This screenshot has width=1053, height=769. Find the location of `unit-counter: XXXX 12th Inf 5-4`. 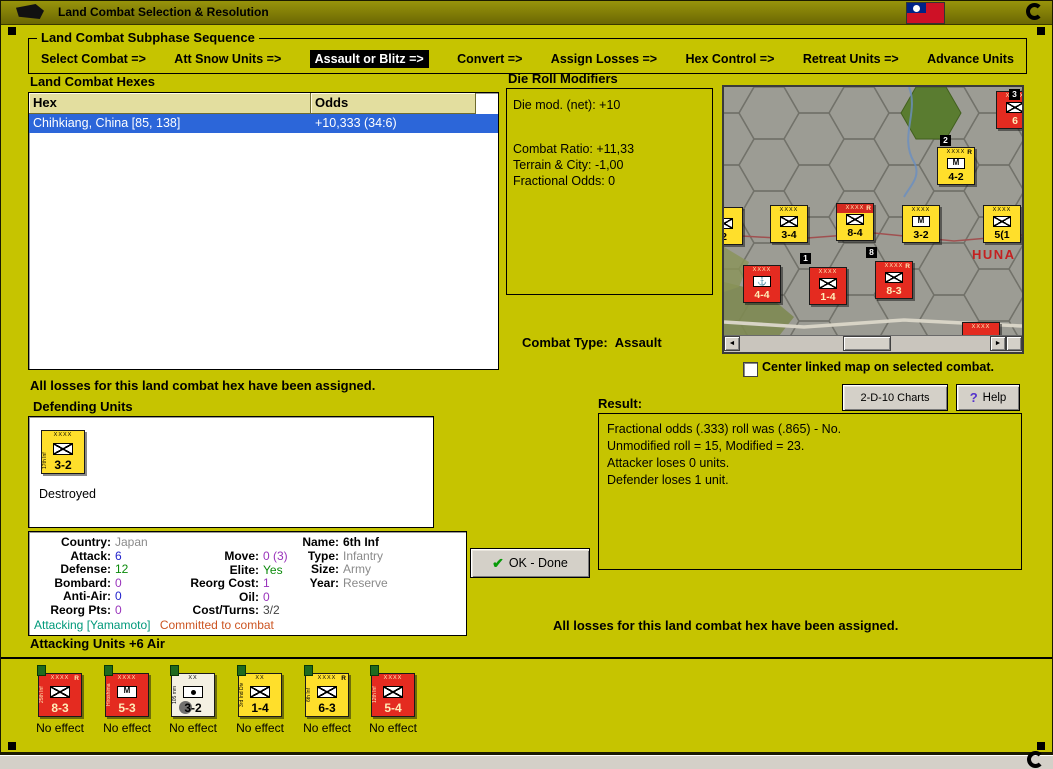

unit-counter: XXXX 12th Inf 5-4 is located at coordinates (393, 695).